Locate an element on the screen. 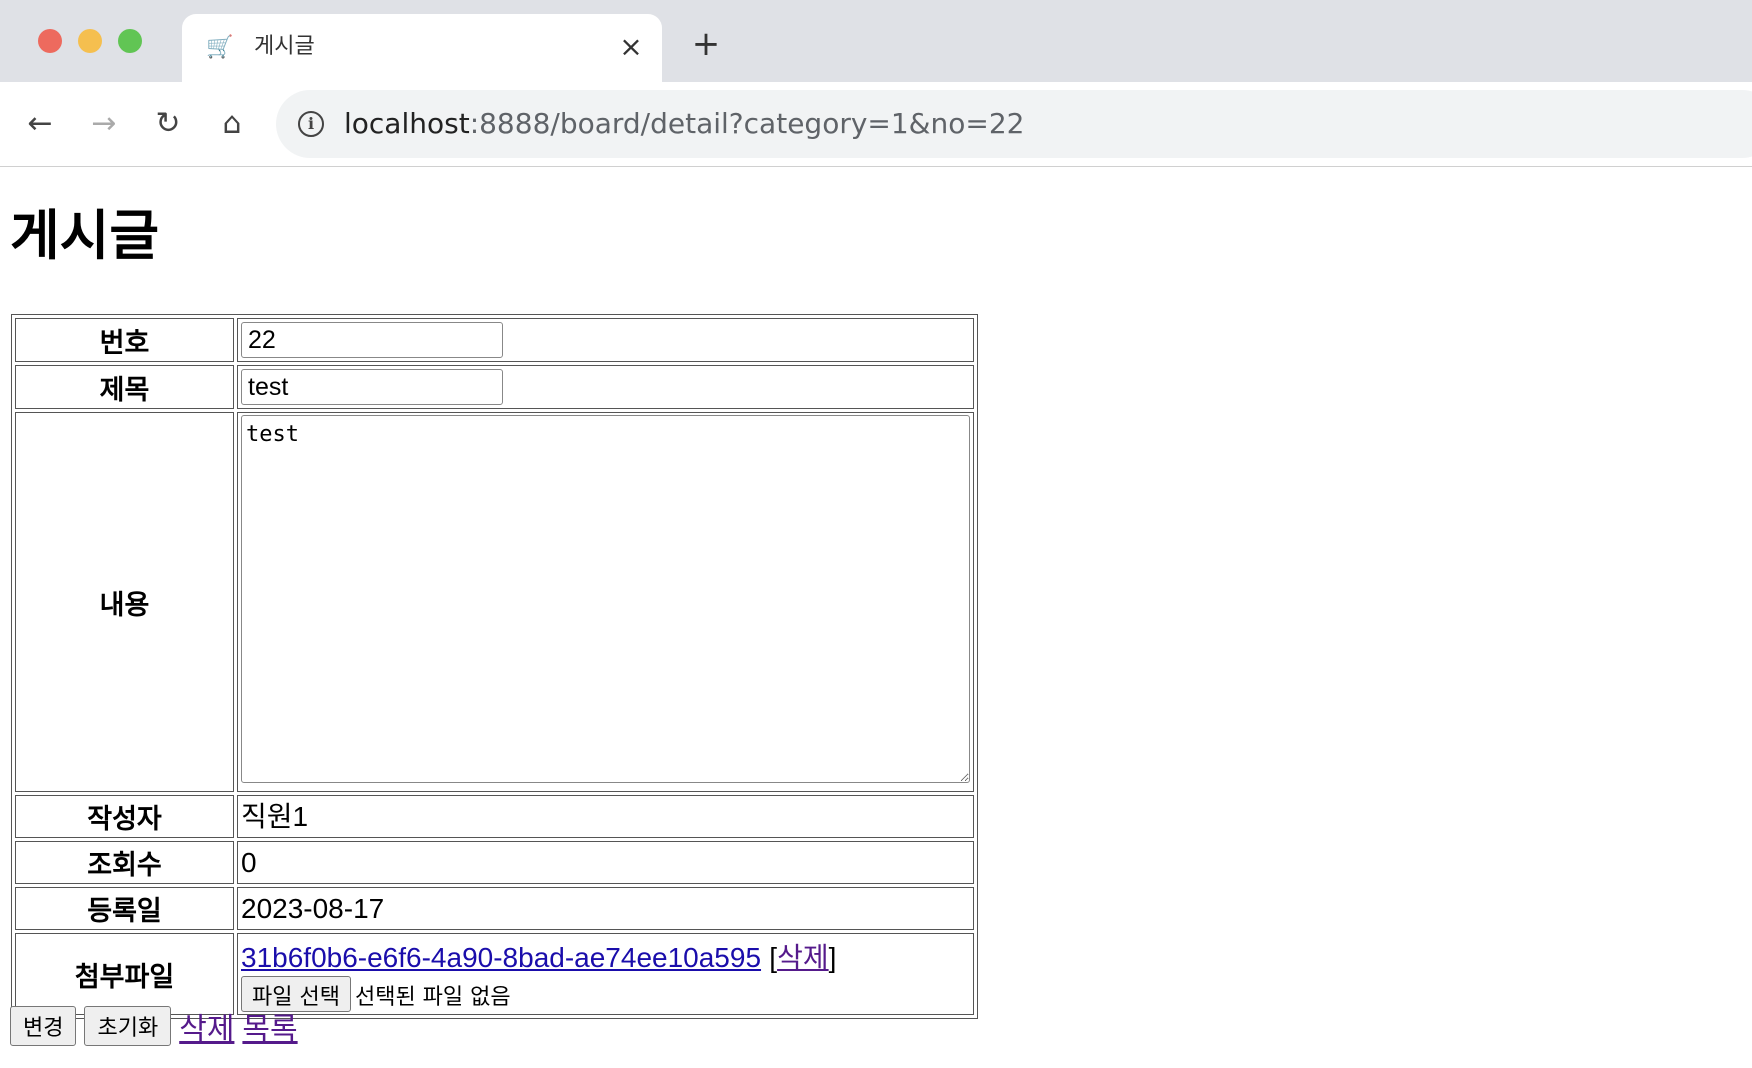 This screenshot has width=1752, height=1068. attachment-link: 31b6f0b6-e6f6-4a90-8bad-ae74ee10a595 is located at coordinates (501, 957).